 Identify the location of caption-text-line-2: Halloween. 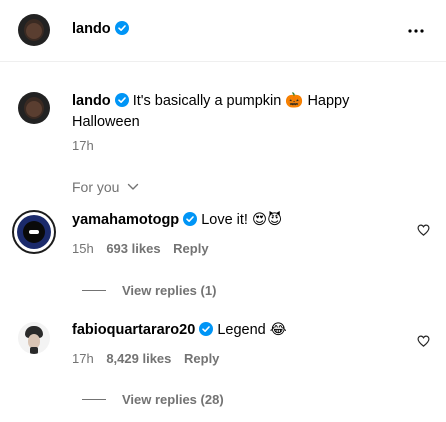
(106, 122).